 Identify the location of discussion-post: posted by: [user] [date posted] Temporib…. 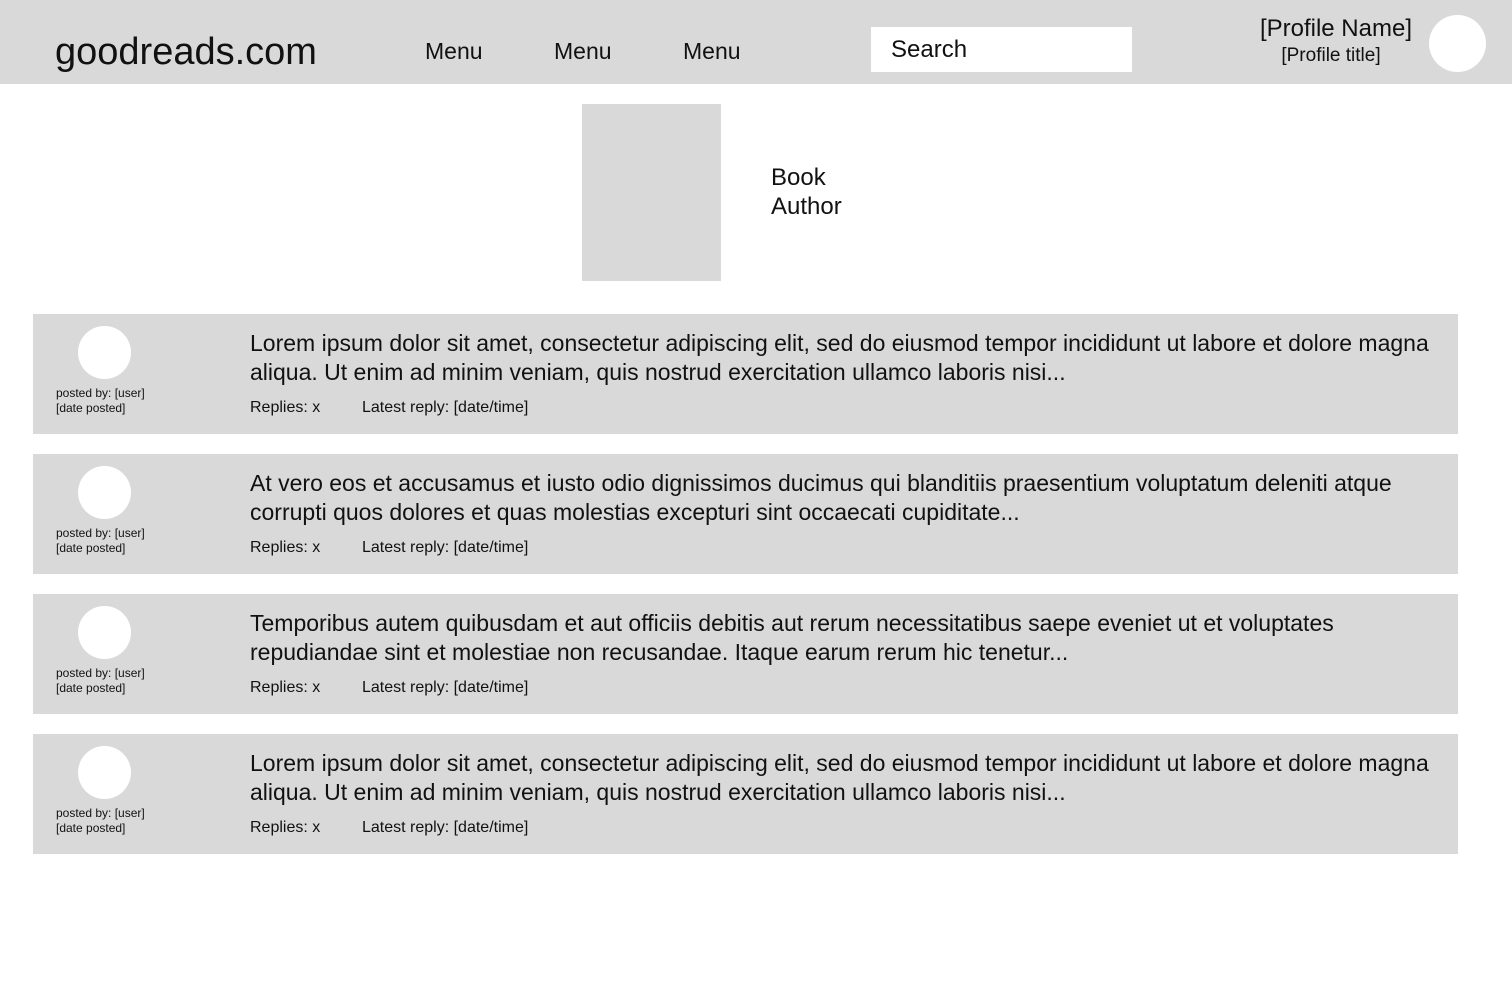
(745, 654).